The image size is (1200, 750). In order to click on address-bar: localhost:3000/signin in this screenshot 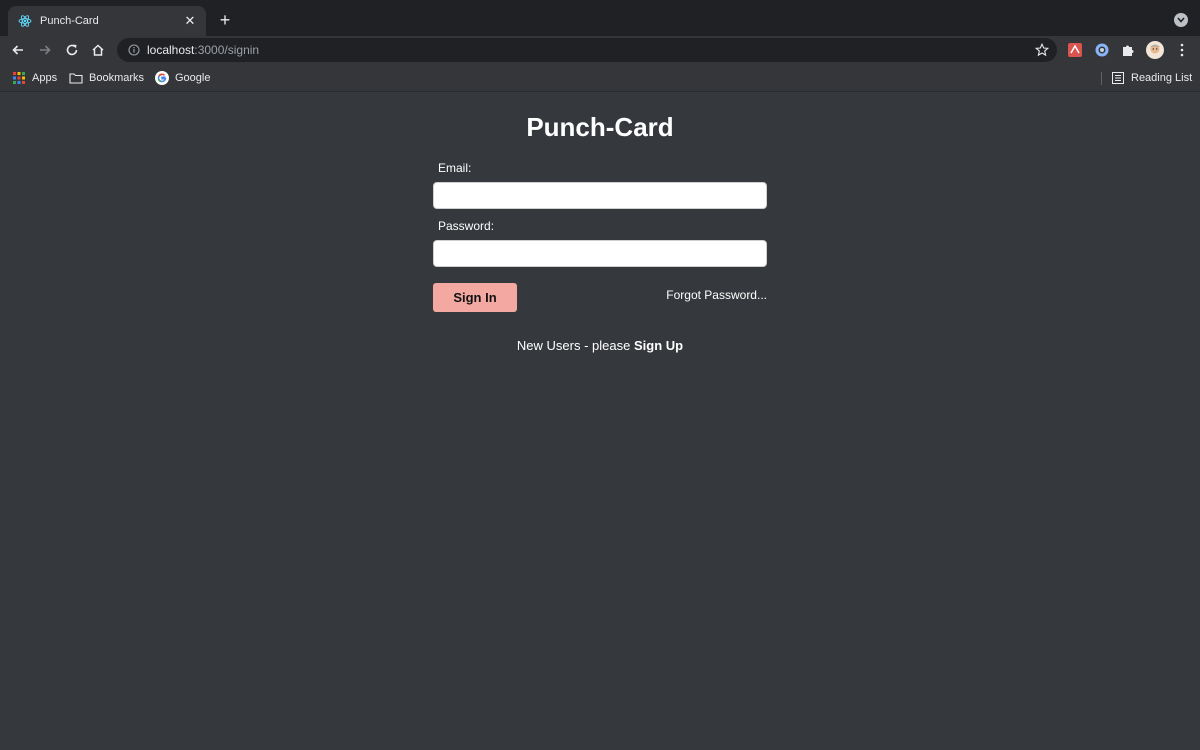, I will do `click(587, 50)`.